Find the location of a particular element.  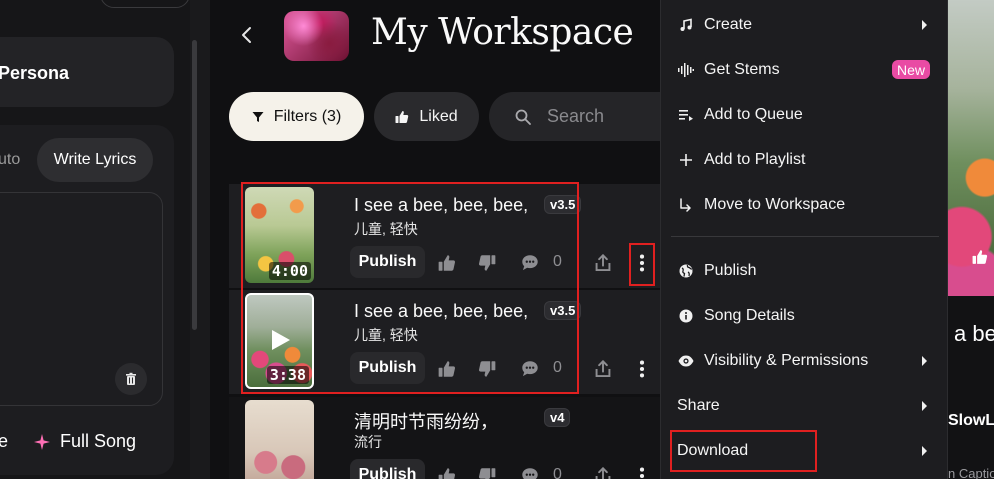

menu-item-add-to-queue: Add to Queue is located at coordinates (805, 114).